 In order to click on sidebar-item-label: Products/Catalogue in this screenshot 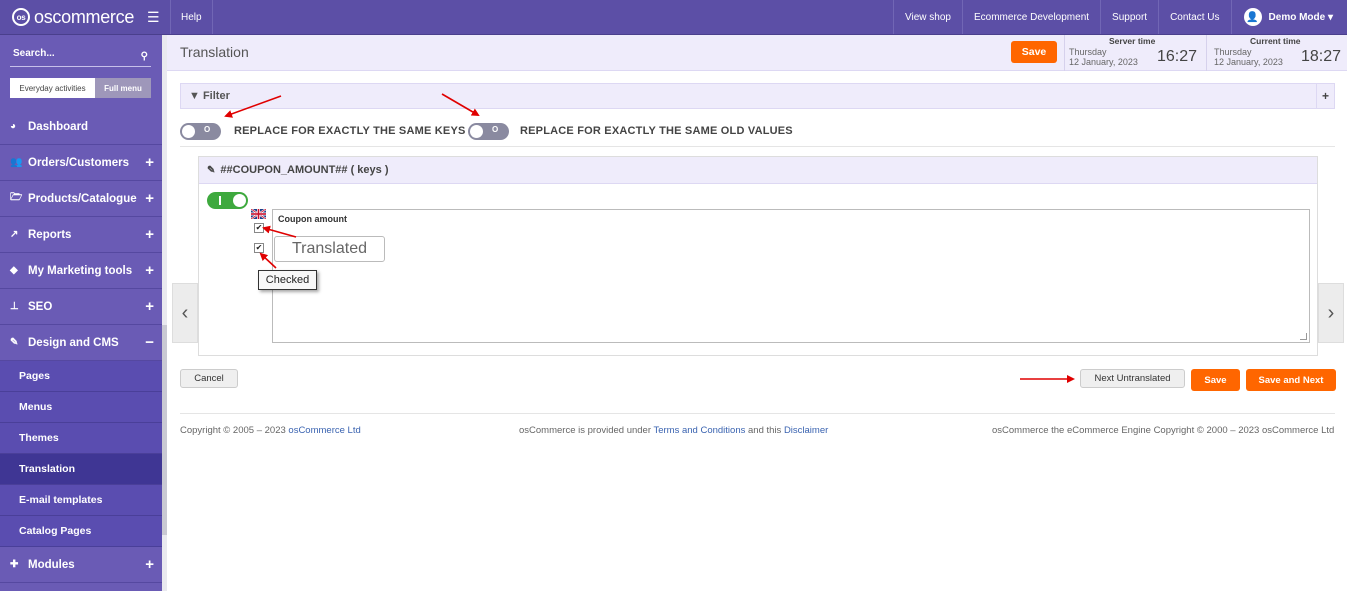, I will do `click(82, 198)`.